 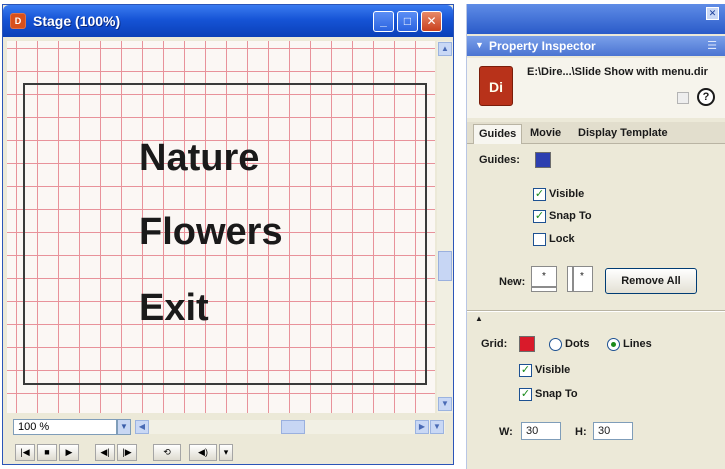 I want to click on rewind-button: |◀, so click(x=25, y=452).